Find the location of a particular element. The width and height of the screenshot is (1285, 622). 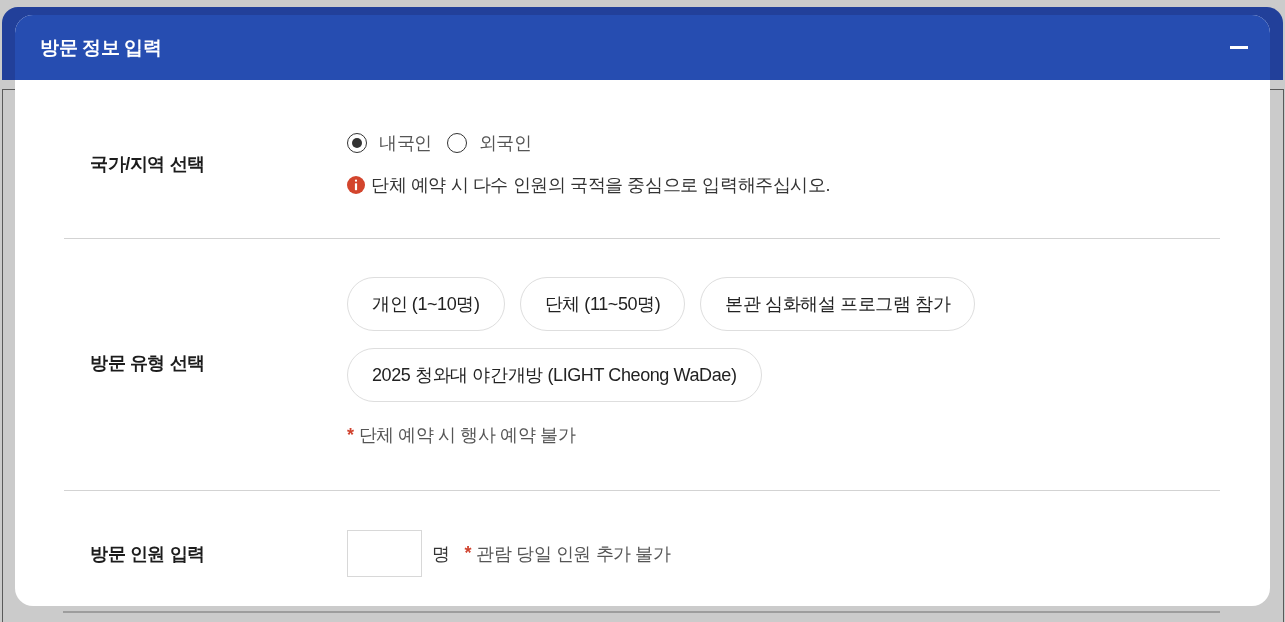

info-icon is located at coordinates (356, 185).